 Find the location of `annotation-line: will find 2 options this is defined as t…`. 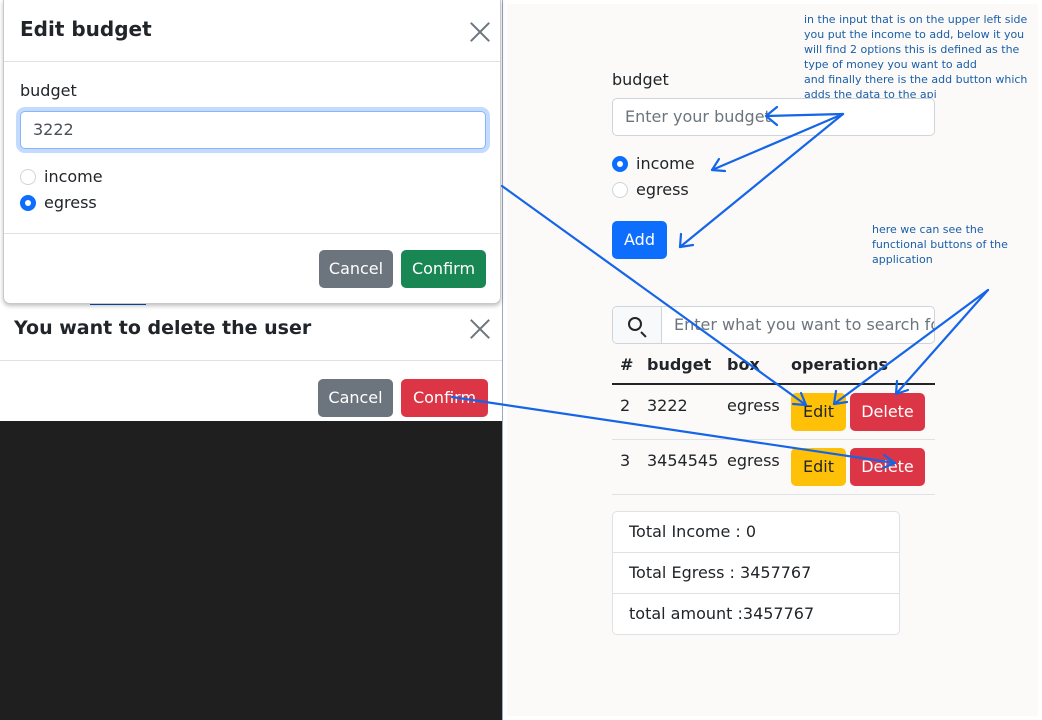

annotation-line: will find 2 options this is defined as t… is located at coordinates (912, 49).